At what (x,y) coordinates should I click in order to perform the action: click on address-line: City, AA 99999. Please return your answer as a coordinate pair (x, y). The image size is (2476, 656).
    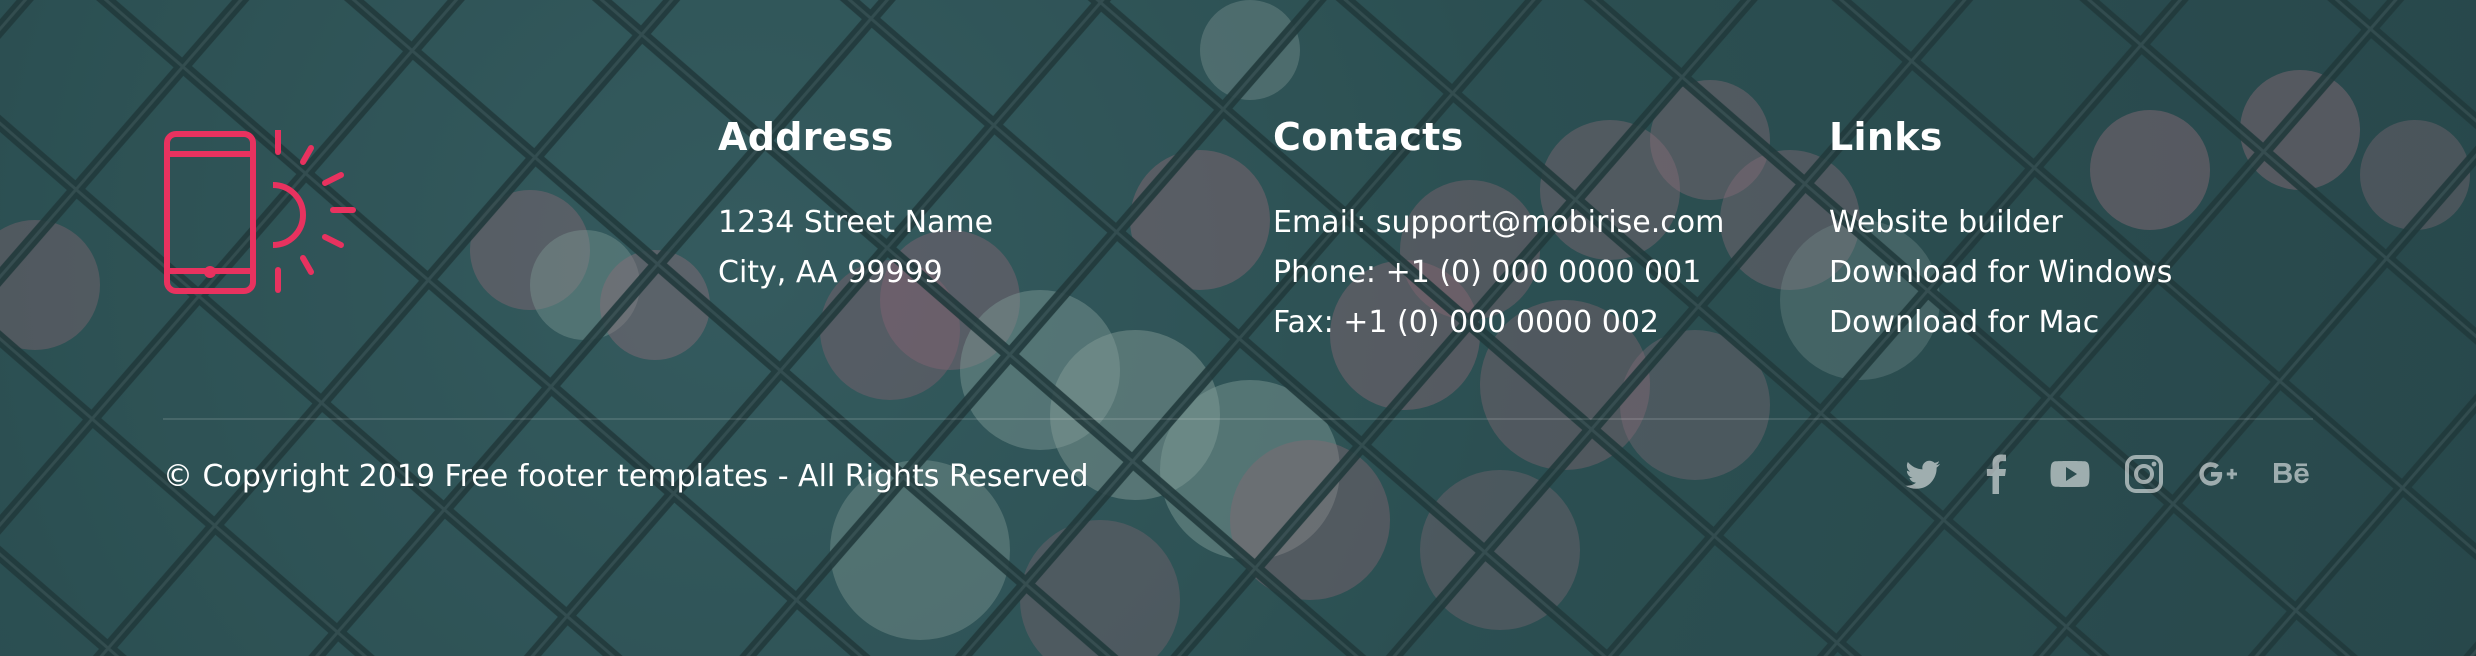
    Looking at the image, I should click on (830, 272).